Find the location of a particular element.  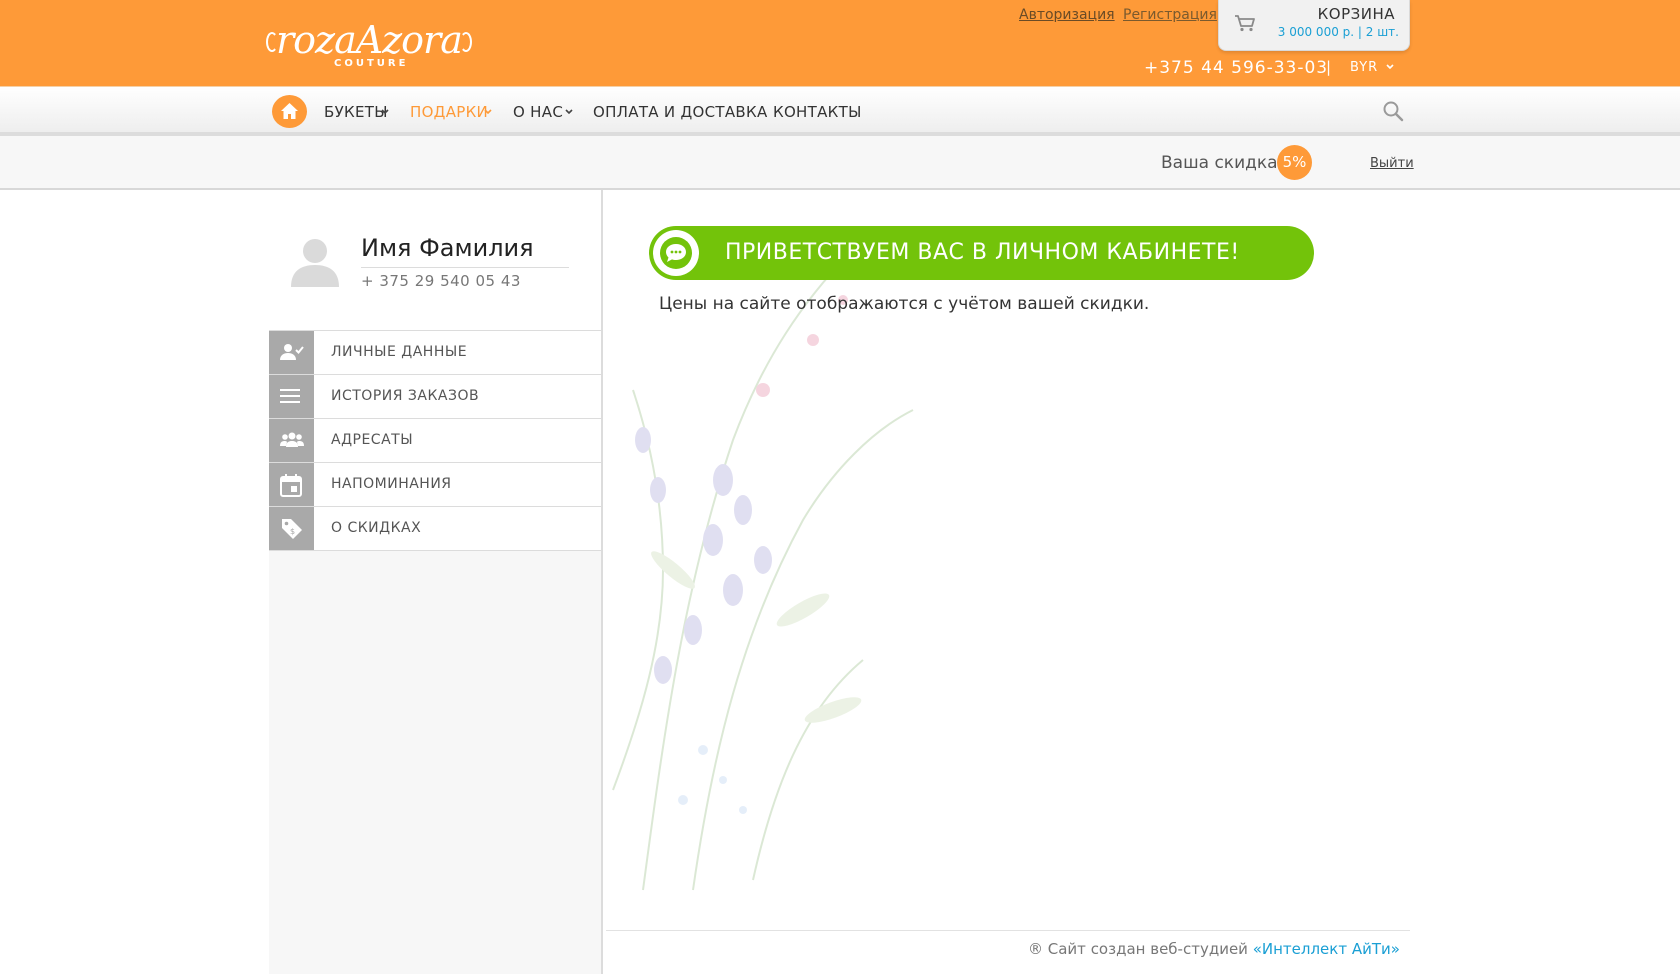

group-icon is located at coordinates (292, 439).